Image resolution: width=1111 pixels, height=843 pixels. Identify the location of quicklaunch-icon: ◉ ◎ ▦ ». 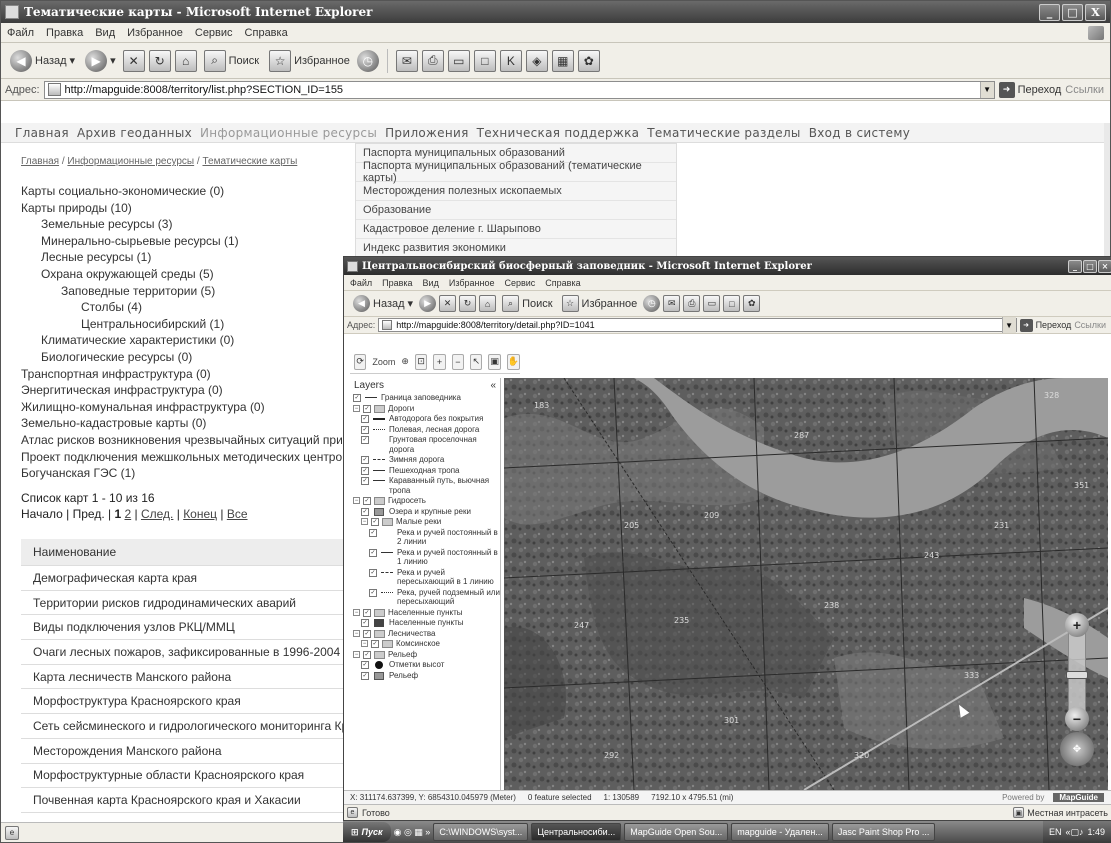
(412, 832).